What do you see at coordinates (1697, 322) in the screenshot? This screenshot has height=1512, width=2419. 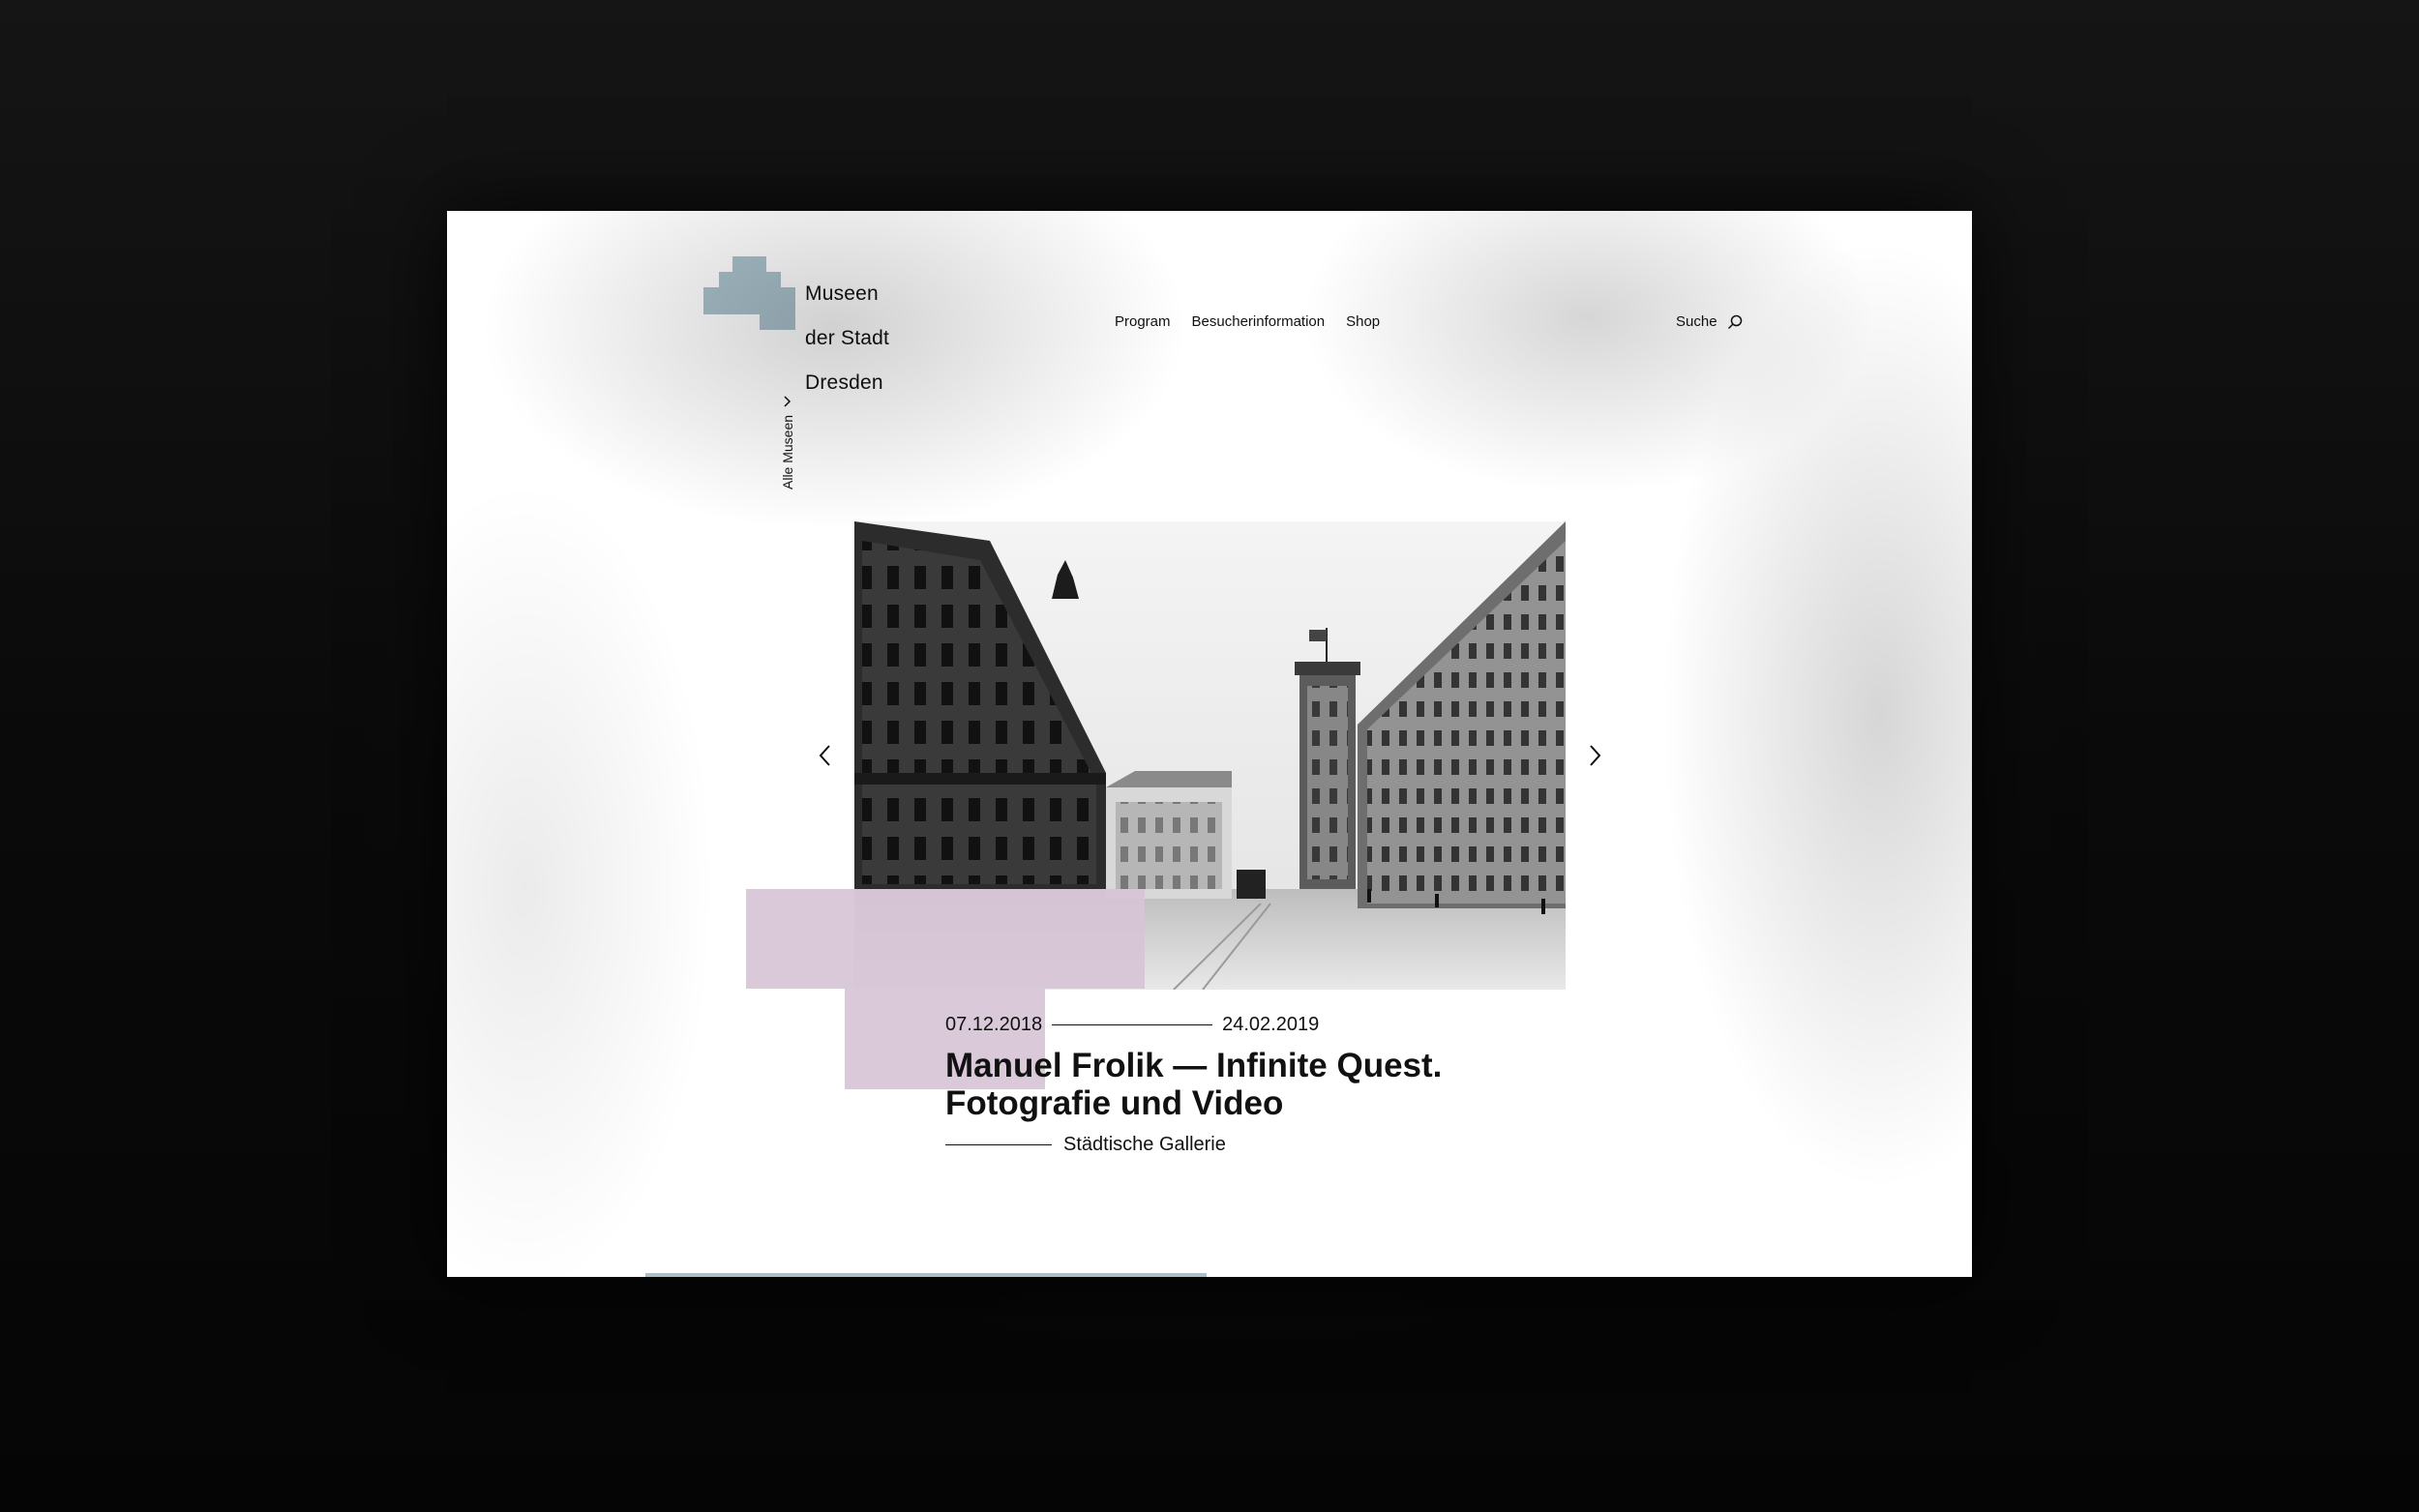 I see `search-label: Suche` at bounding box center [1697, 322].